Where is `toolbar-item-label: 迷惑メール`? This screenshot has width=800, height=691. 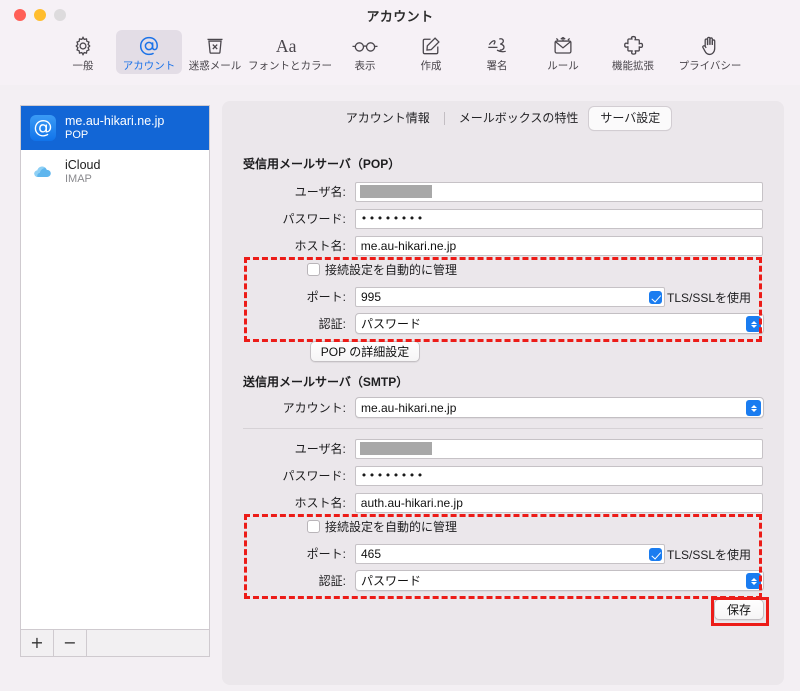 toolbar-item-label: 迷惑メール is located at coordinates (215, 66).